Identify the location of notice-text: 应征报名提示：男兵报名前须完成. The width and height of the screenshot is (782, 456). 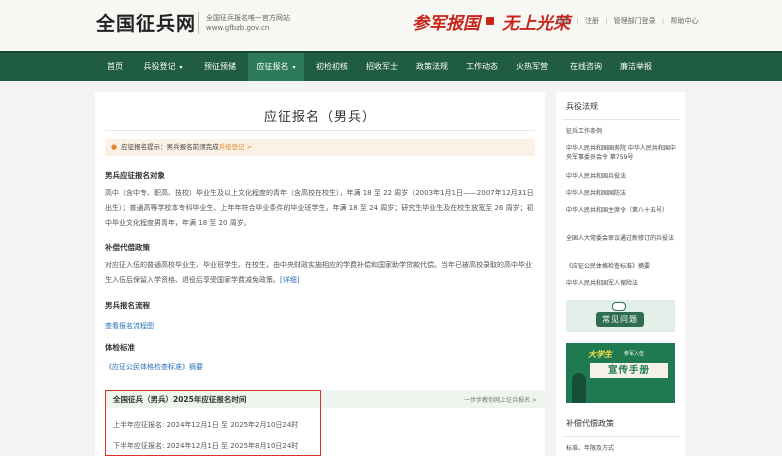
(170, 147).